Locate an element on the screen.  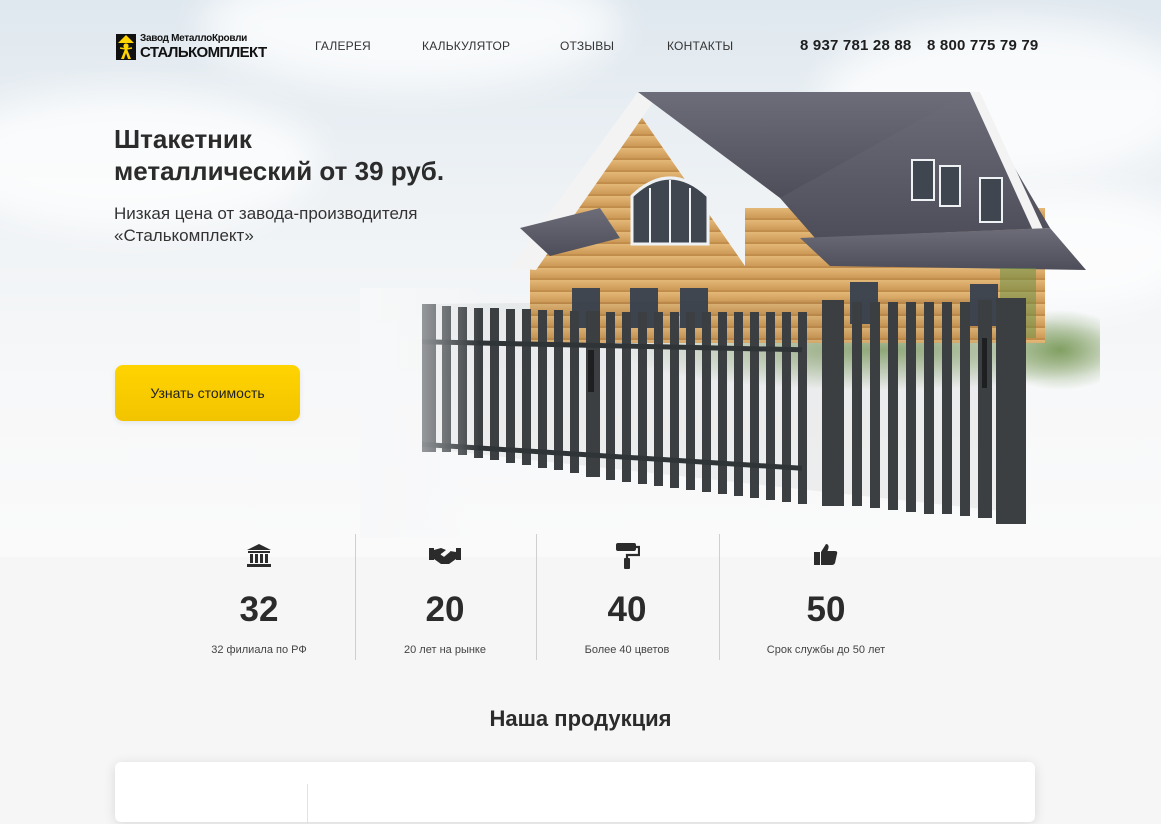
bank-building-icon is located at coordinates (259, 555).